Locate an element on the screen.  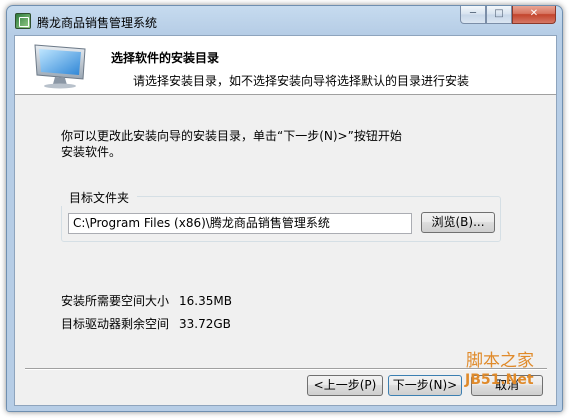
remaining-space-value: 33.72GB is located at coordinates (205, 324).